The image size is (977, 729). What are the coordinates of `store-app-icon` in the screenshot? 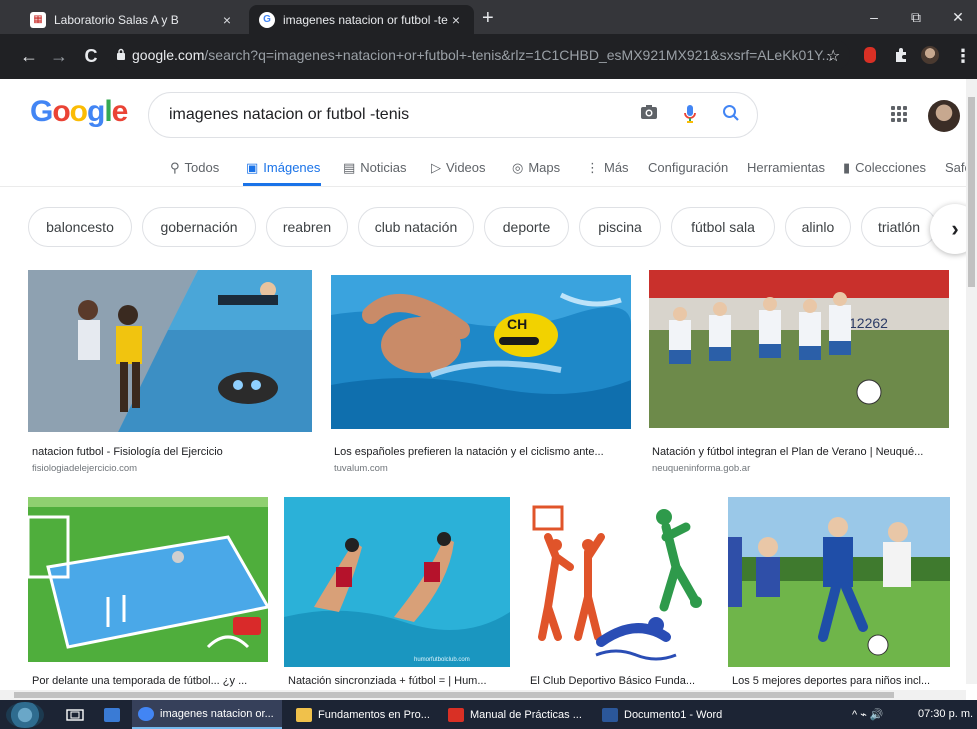 It's located at (115, 714).